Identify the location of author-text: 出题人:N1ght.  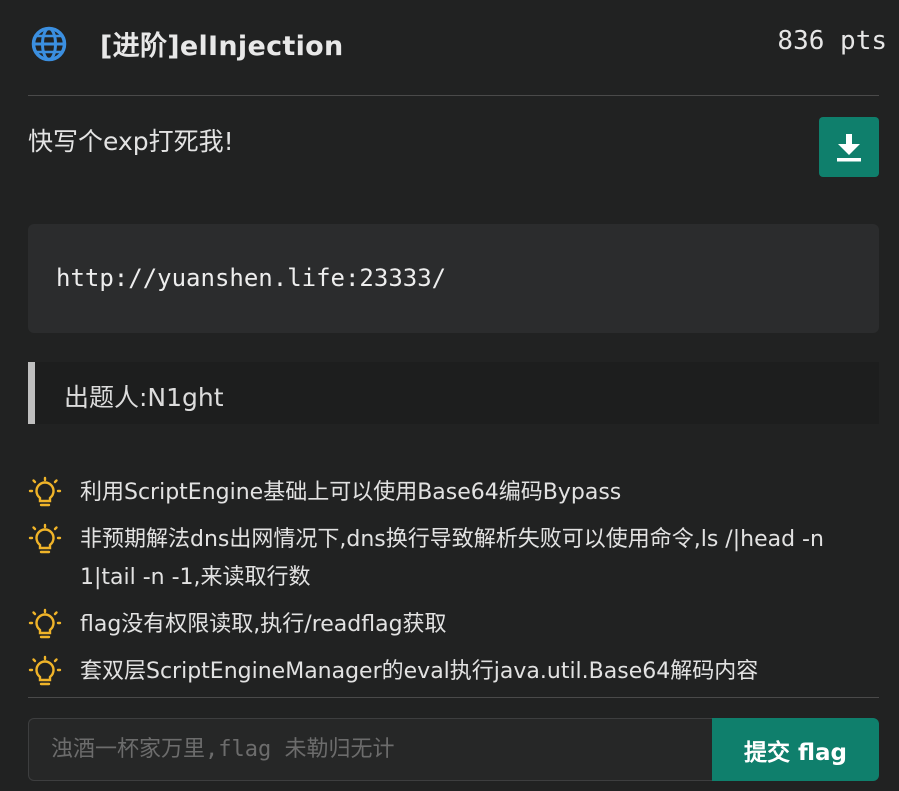
(144, 397).